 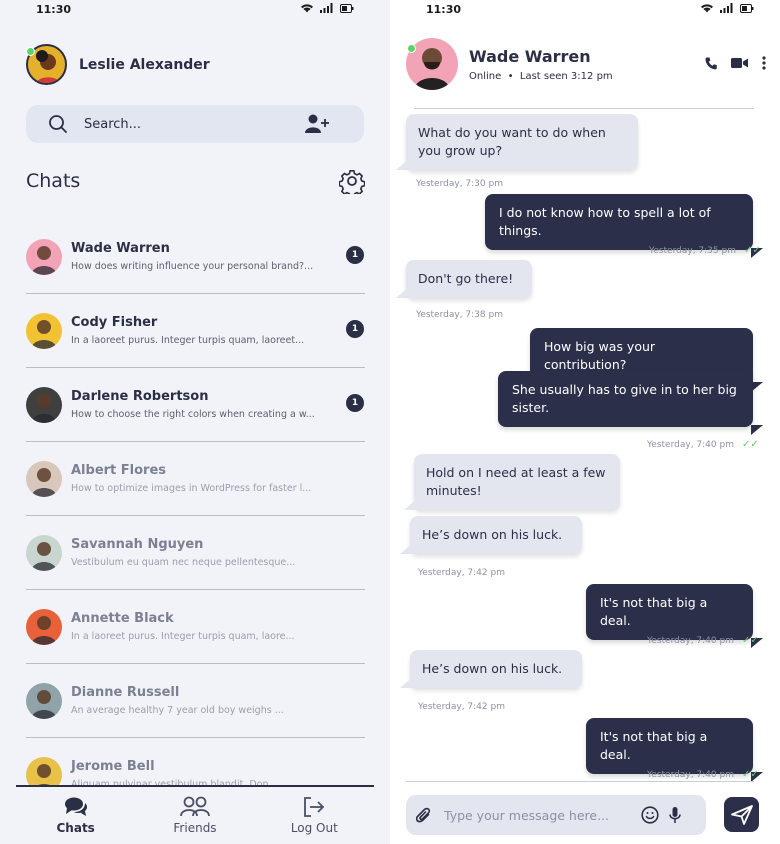 I want to click on message-composer, so click(x=556, y=815).